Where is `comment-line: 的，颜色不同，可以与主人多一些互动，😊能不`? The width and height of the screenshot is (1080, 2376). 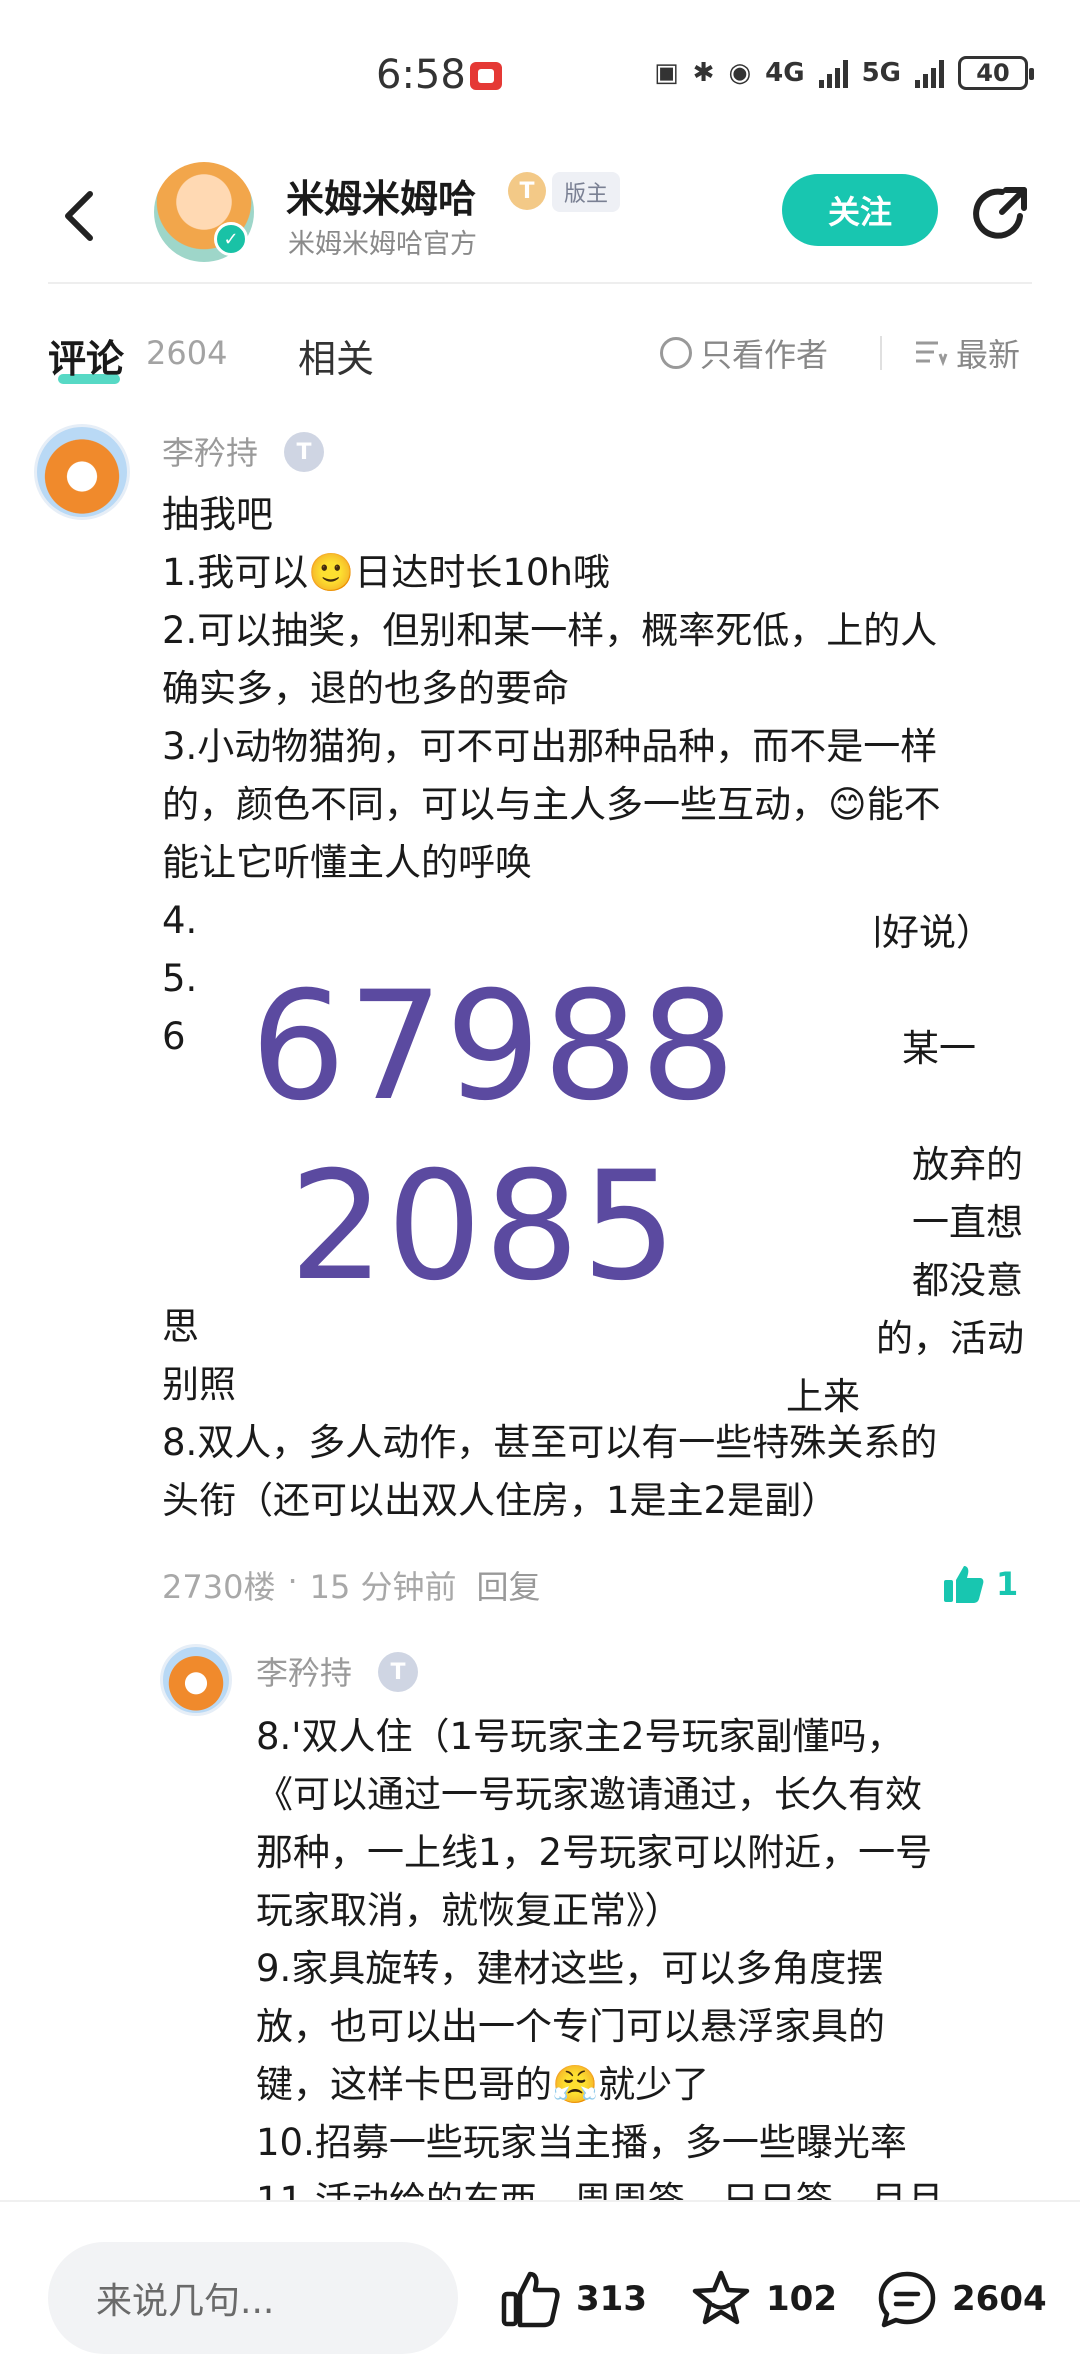
comment-line: 的，颜色不同，可以与主人多一些互动，😊能不 is located at coordinates (551, 804).